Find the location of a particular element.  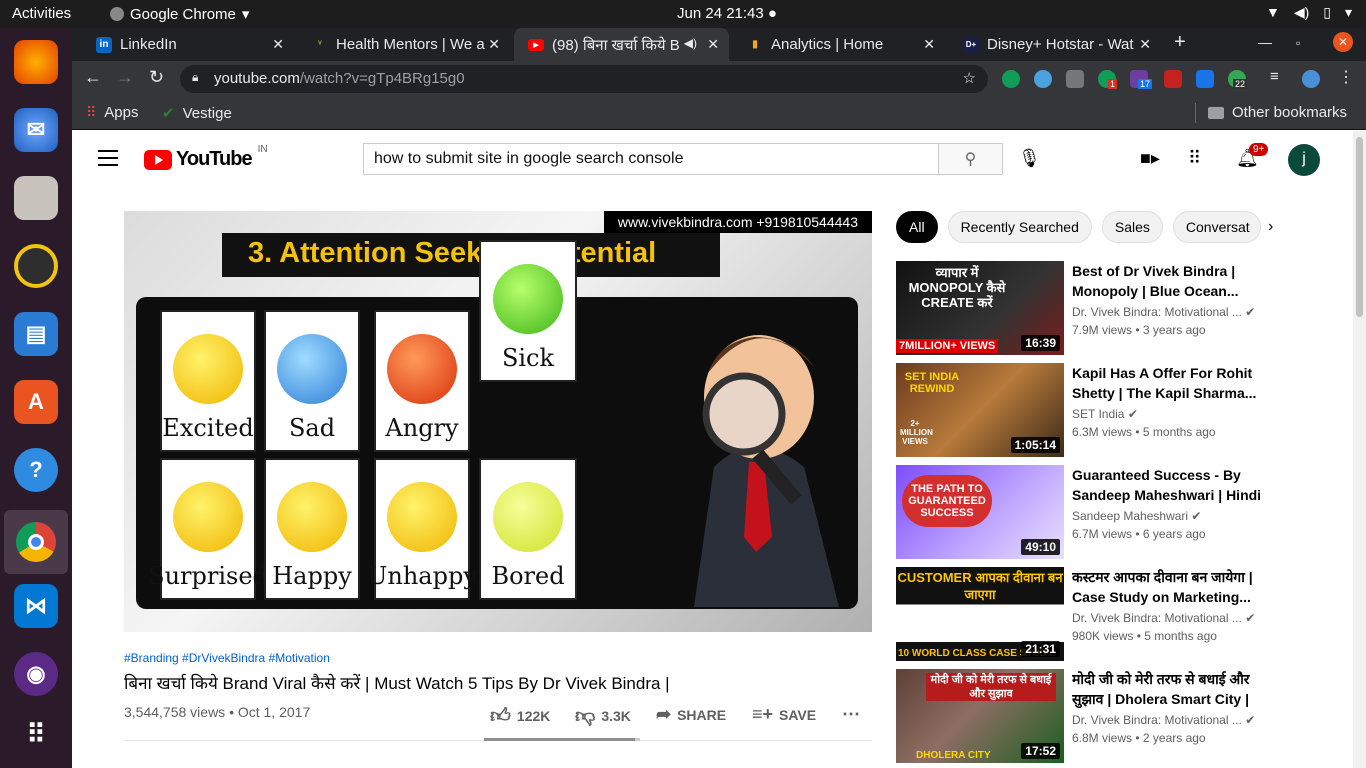

software-icon: A is located at coordinates (36, 402).